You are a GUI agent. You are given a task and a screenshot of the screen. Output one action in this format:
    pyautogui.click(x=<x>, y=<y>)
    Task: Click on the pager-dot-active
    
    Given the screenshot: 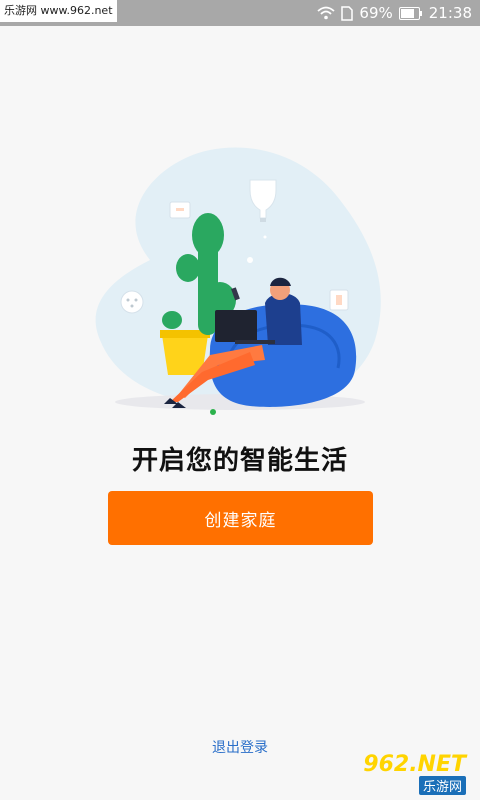 What is the action you would take?
    pyautogui.click(x=213, y=412)
    